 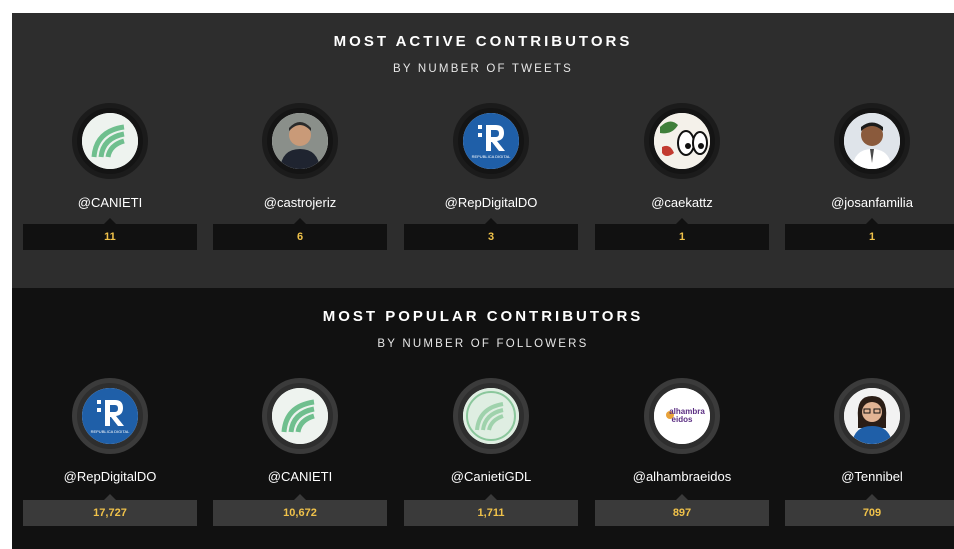 What do you see at coordinates (300, 202) in the screenshot?
I see `contributor-handle: @castrojeriz` at bounding box center [300, 202].